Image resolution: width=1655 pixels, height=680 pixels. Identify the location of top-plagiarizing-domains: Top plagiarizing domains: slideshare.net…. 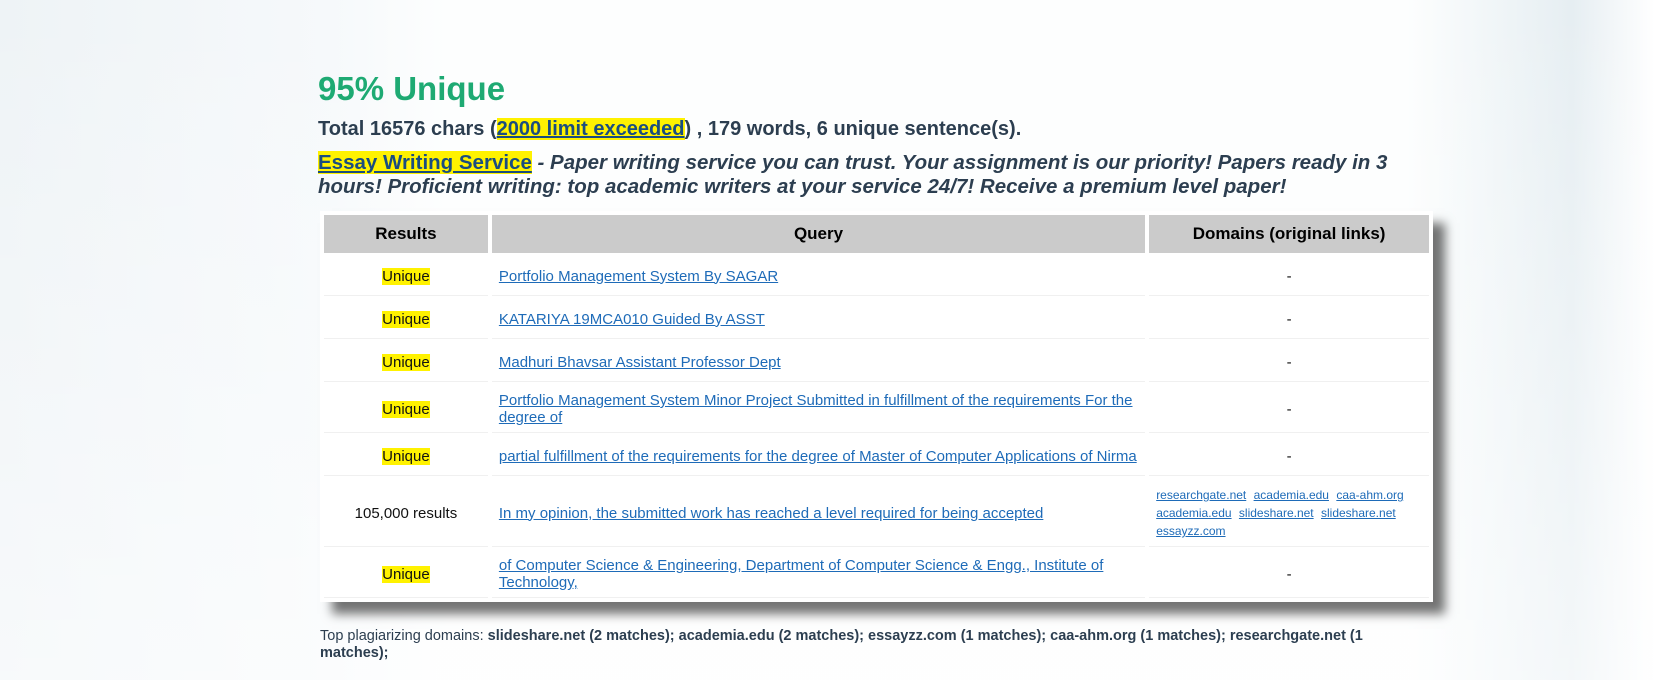
(876, 645).